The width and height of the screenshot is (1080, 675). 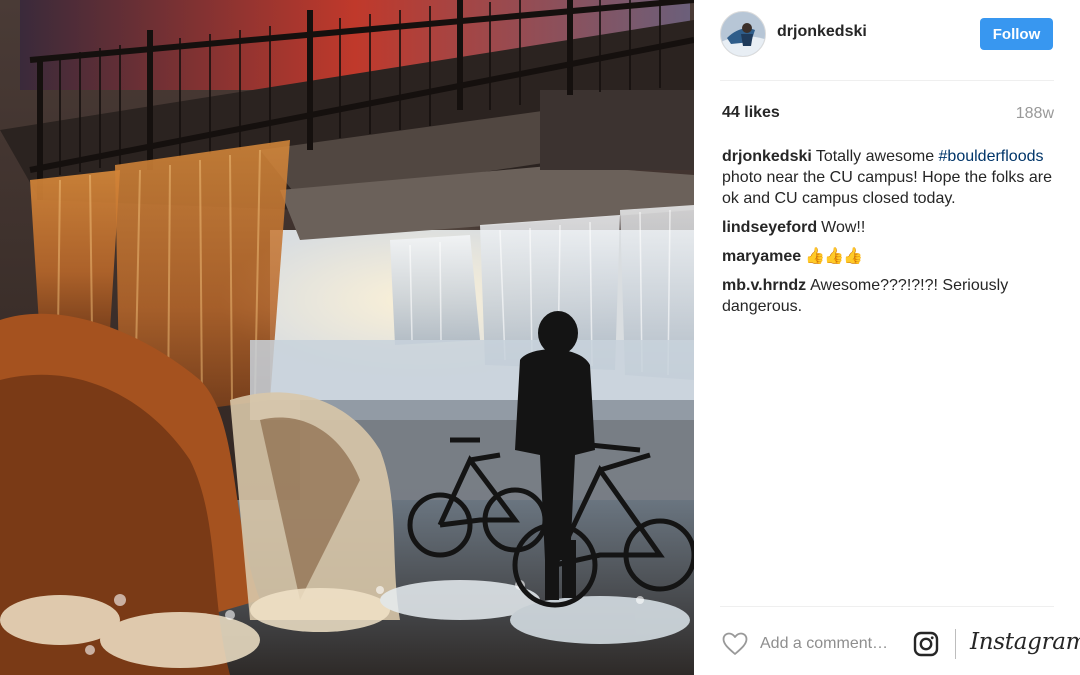 I want to click on likes-count: 44 likes, so click(x=751, y=113).